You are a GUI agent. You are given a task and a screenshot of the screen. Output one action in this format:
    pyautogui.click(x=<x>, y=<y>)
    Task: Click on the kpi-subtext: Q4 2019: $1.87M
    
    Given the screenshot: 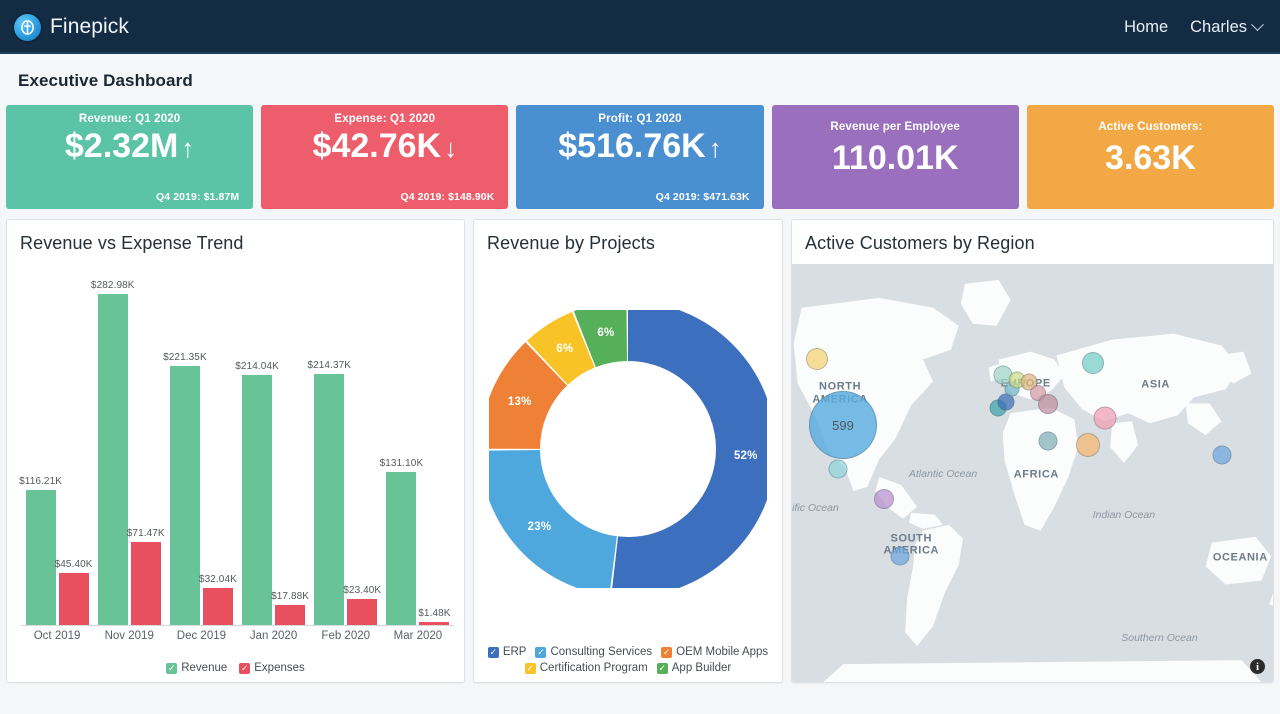 What is the action you would take?
    pyautogui.click(x=197, y=197)
    